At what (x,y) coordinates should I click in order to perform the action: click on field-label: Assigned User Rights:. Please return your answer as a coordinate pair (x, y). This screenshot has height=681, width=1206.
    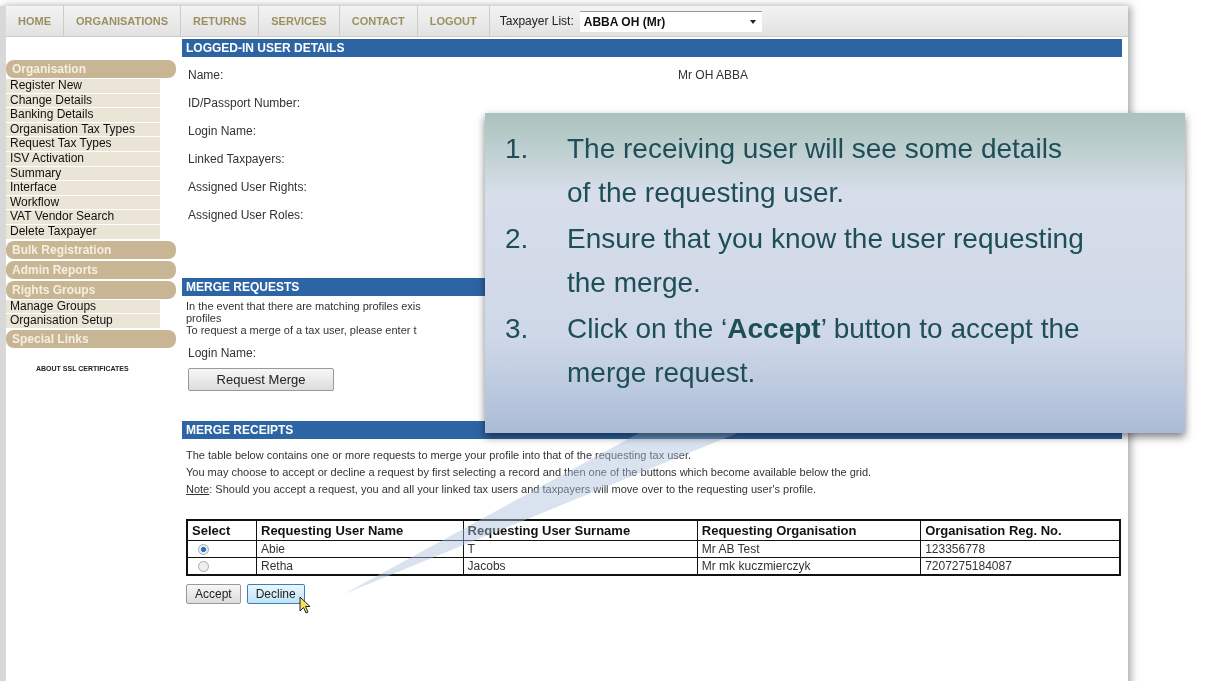
    Looking at the image, I should click on (247, 187).